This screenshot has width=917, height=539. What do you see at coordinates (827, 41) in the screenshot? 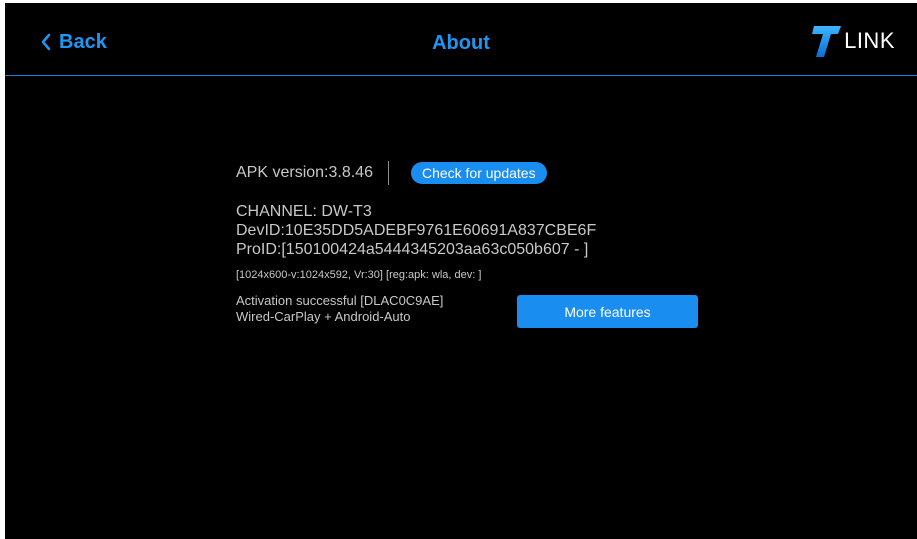
I see `t-logo-icon` at bounding box center [827, 41].